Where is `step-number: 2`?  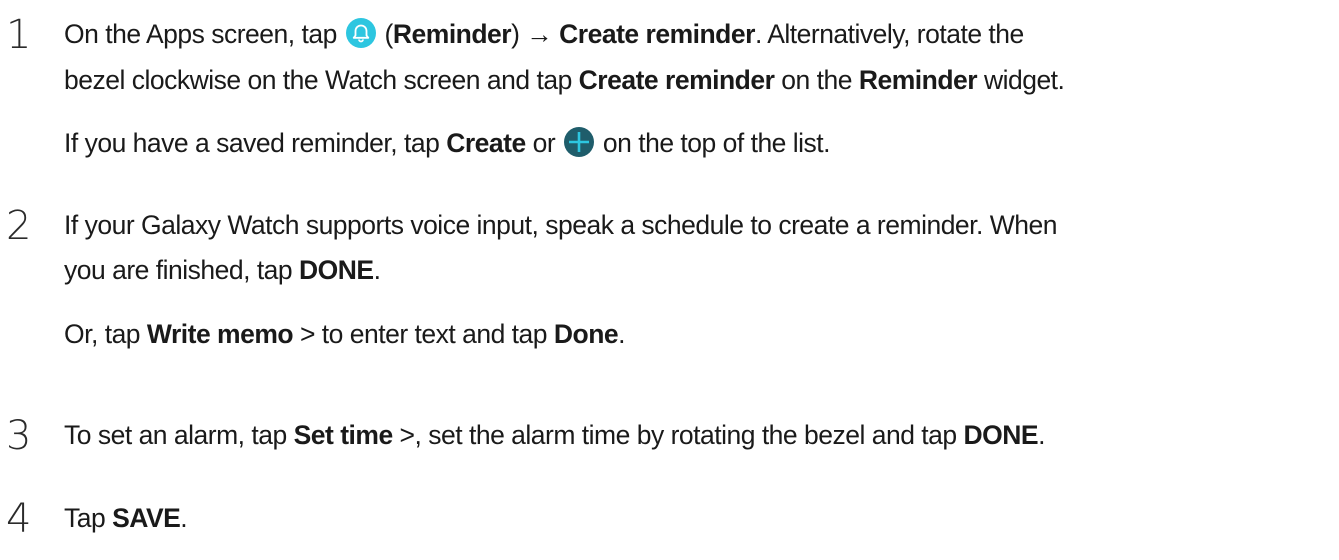 step-number: 2 is located at coordinates (19, 226).